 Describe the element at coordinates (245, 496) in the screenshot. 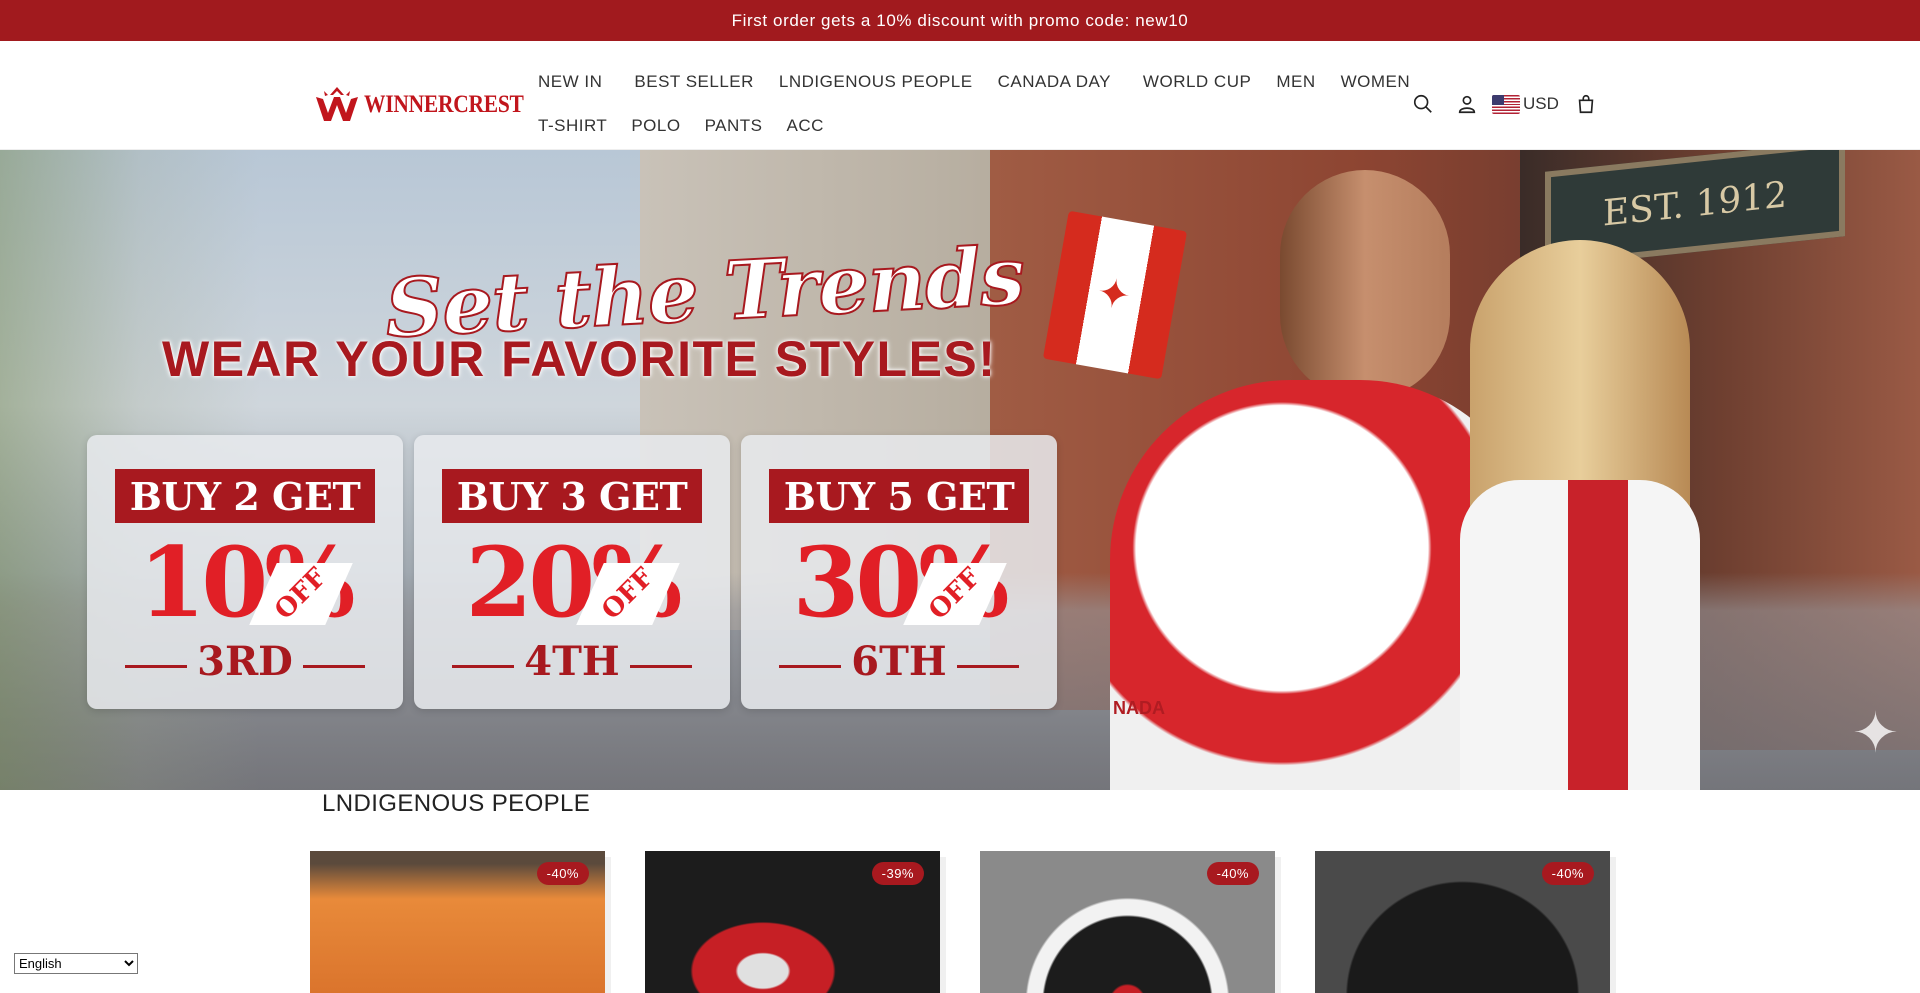

I see `promo-title: BUY 2 GET` at that location.